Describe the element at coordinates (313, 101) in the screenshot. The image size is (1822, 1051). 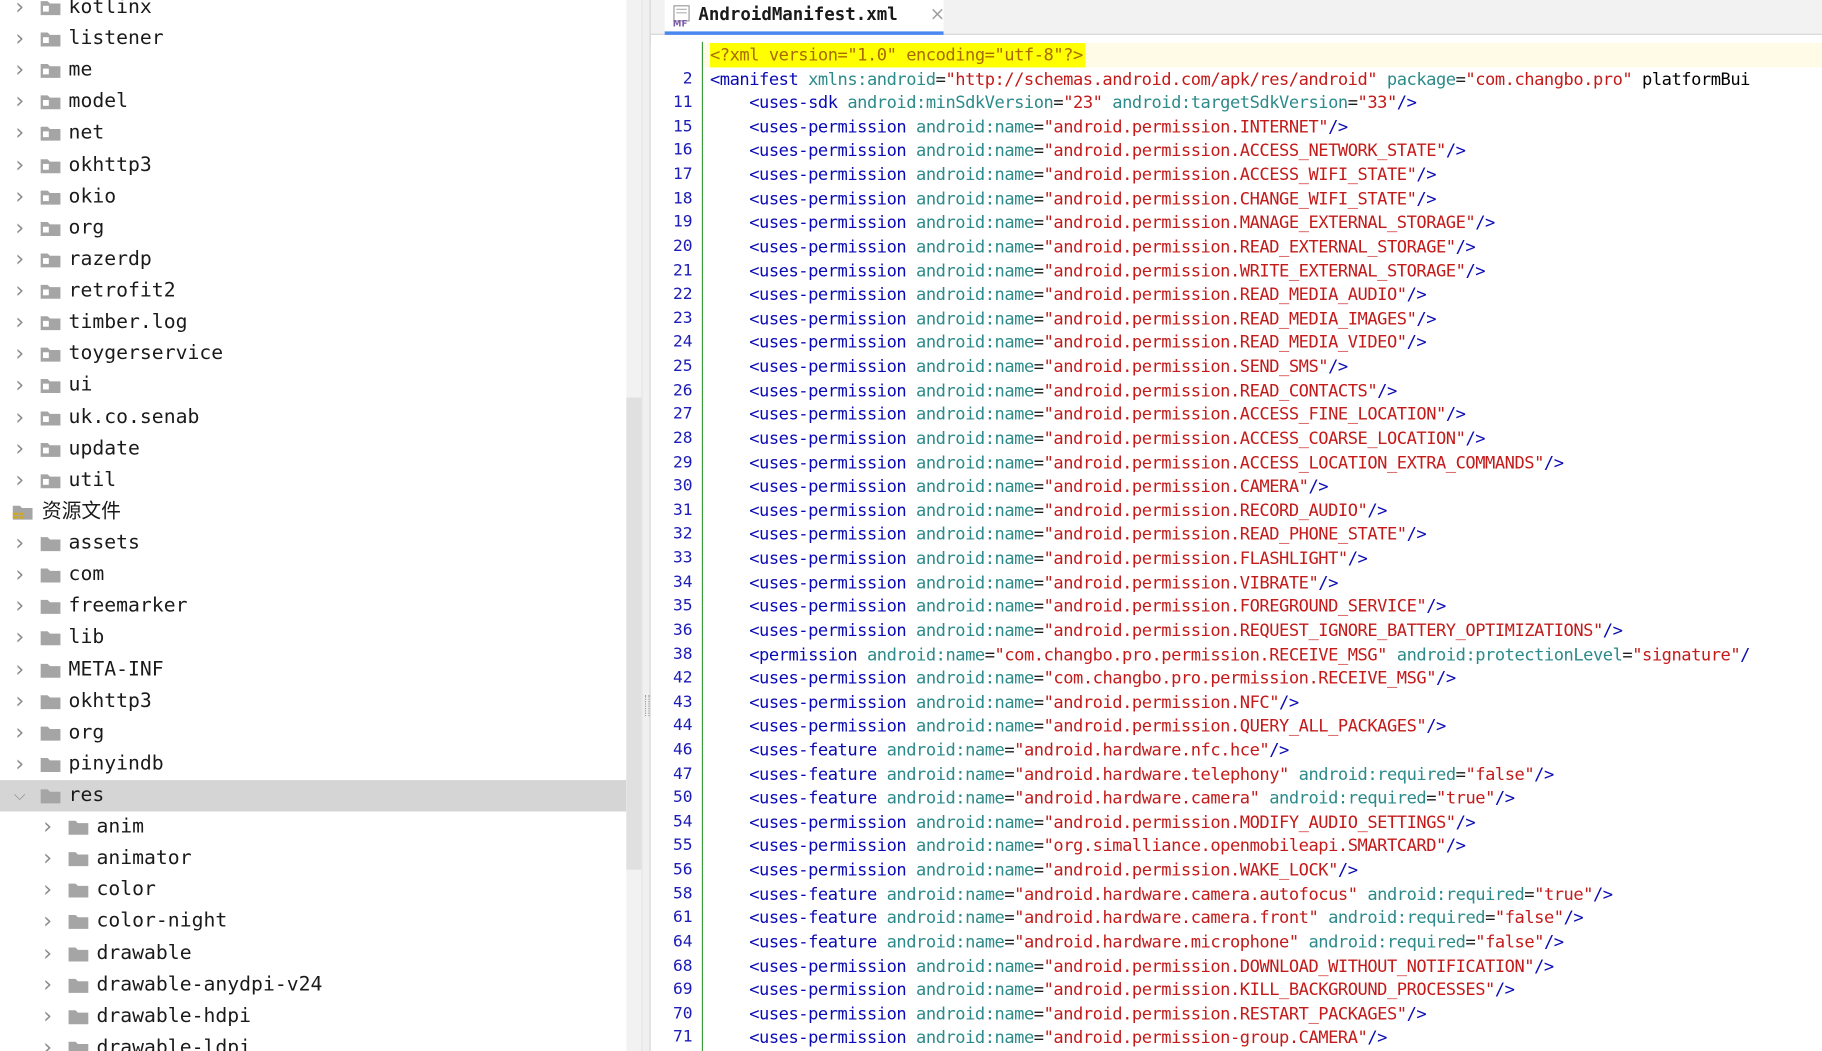
I see `tree-item: › model` at that location.